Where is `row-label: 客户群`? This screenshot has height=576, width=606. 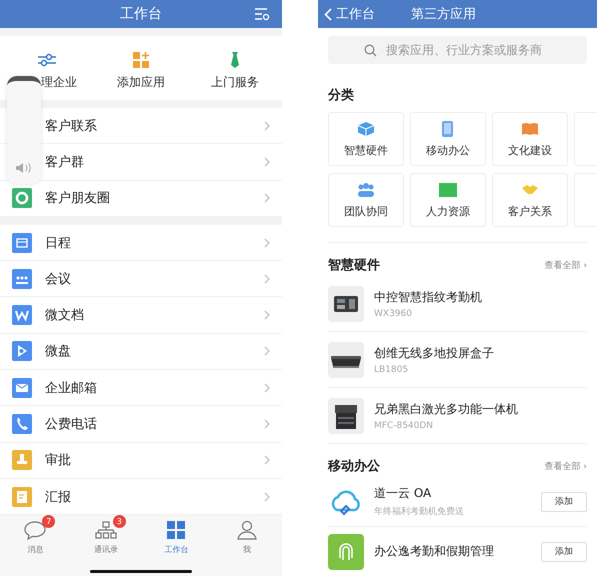 row-label: 客户群 is located at coordinates (65, 162).